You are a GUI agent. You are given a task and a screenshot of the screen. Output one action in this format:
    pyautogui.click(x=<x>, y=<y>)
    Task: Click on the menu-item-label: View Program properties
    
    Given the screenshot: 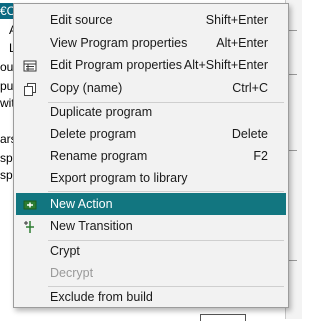 What is the action you would take?
    pyautogui.click(x=119, y=43)
    